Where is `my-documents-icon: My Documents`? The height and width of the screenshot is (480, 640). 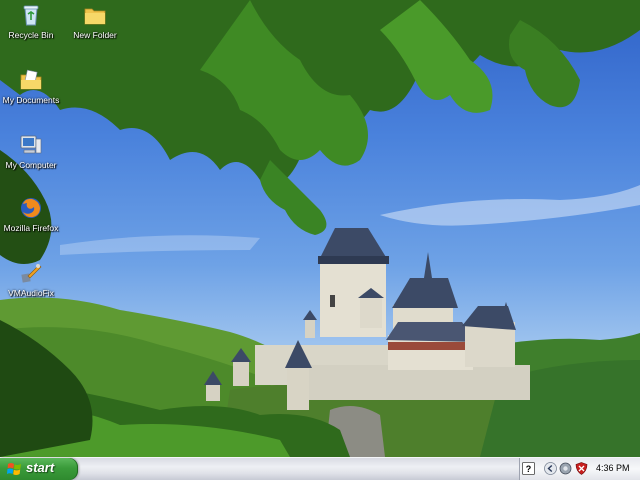
my-documents-icon: My Documents is located at coordinates (34, 86).